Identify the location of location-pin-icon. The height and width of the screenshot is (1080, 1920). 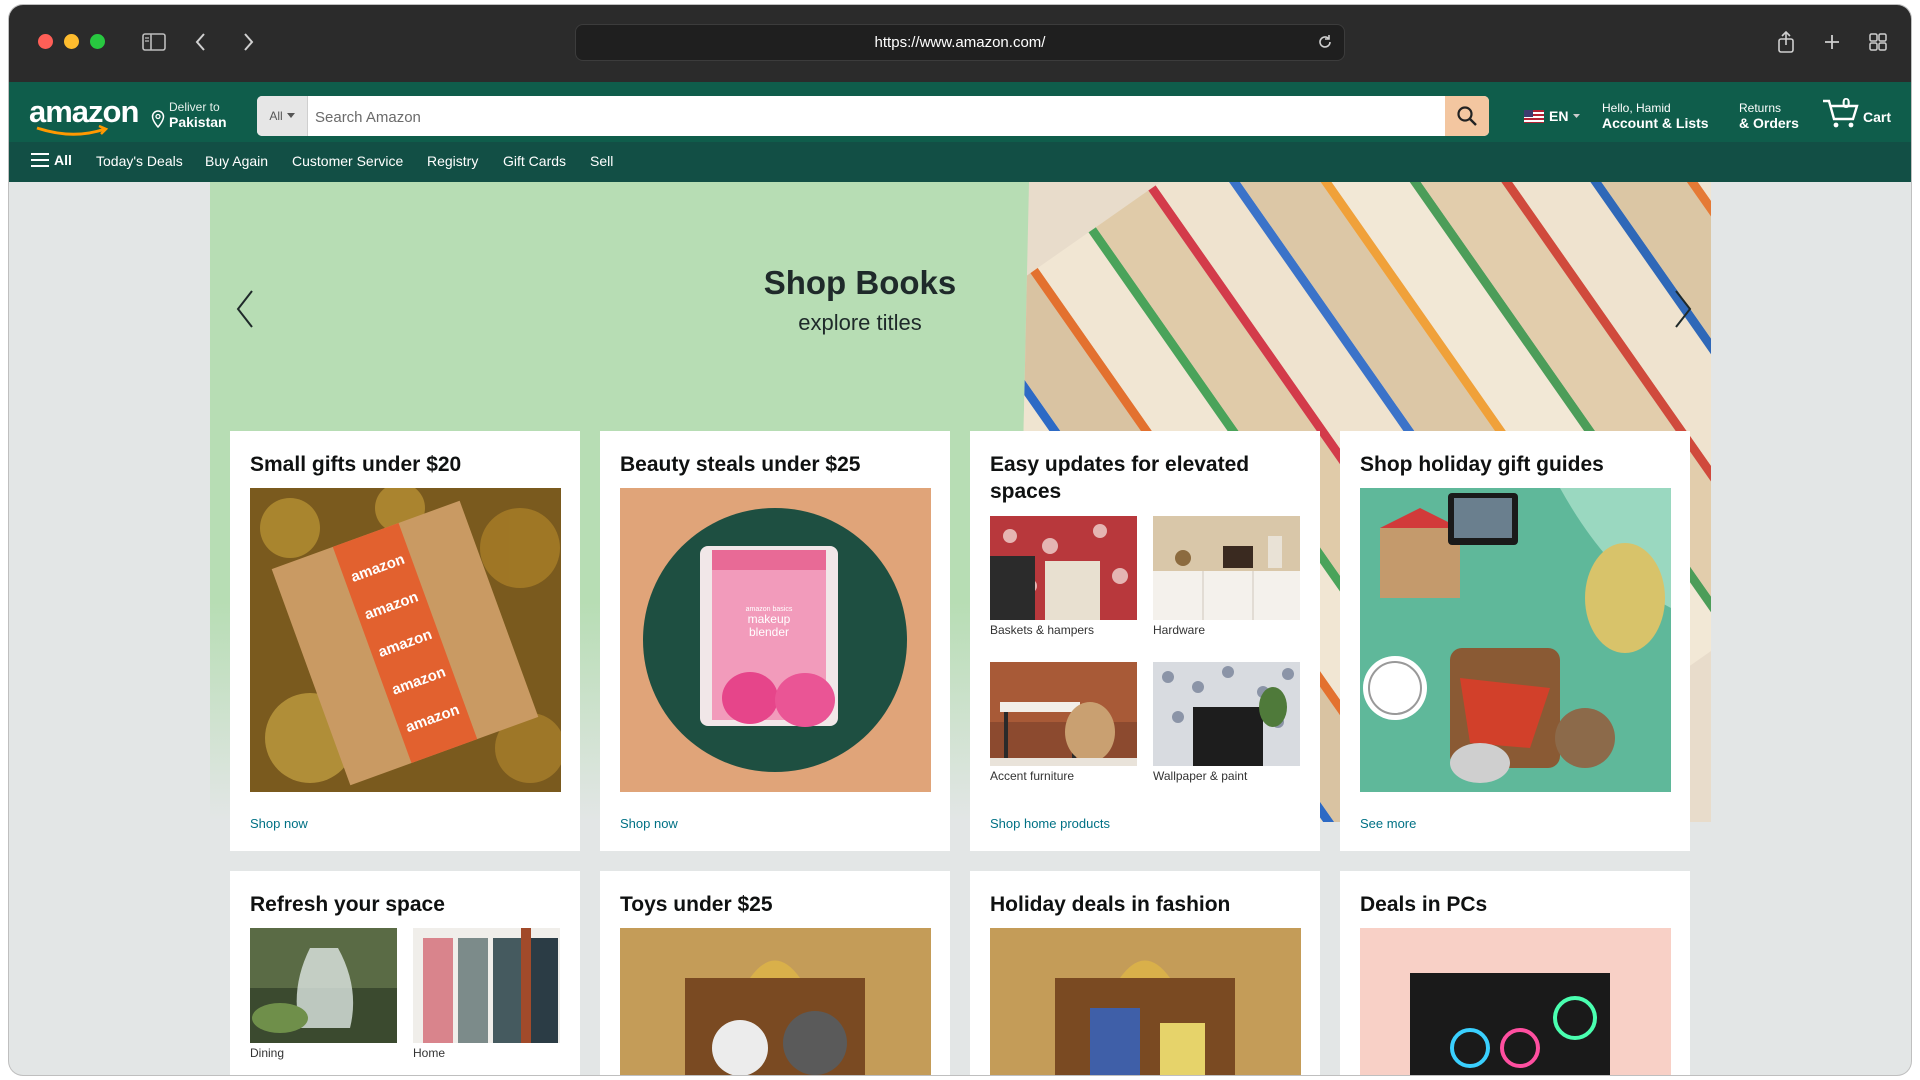
(158, 119).